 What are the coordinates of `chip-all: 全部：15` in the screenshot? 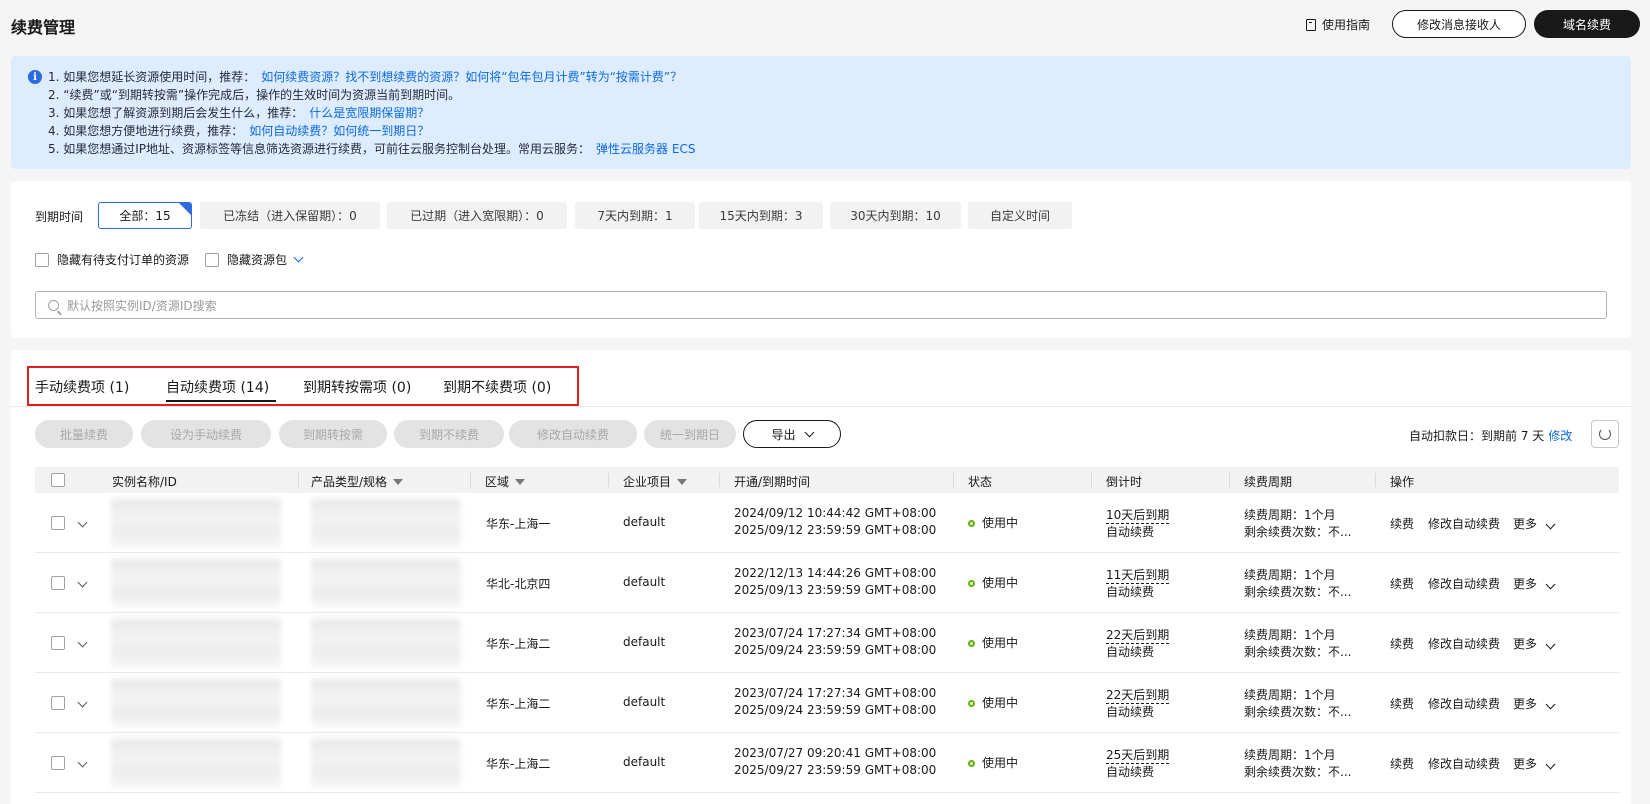 It's located at (145, 215).